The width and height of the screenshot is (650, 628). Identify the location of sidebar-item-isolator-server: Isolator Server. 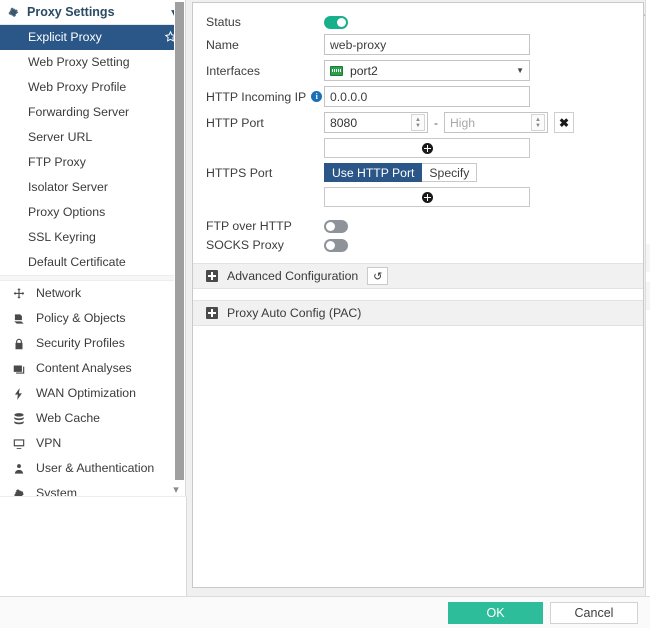
(92, 187).